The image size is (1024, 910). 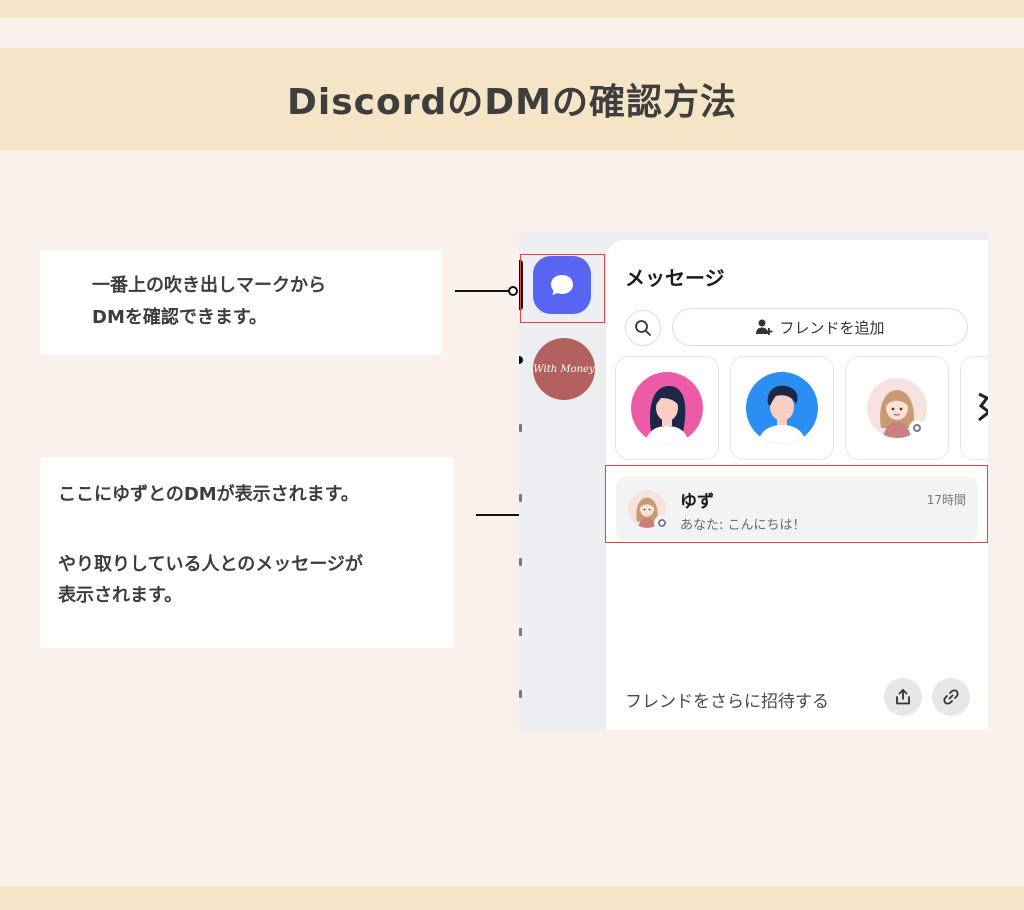 I want to click on highlight-dm-button, so click(x=562, y=288).